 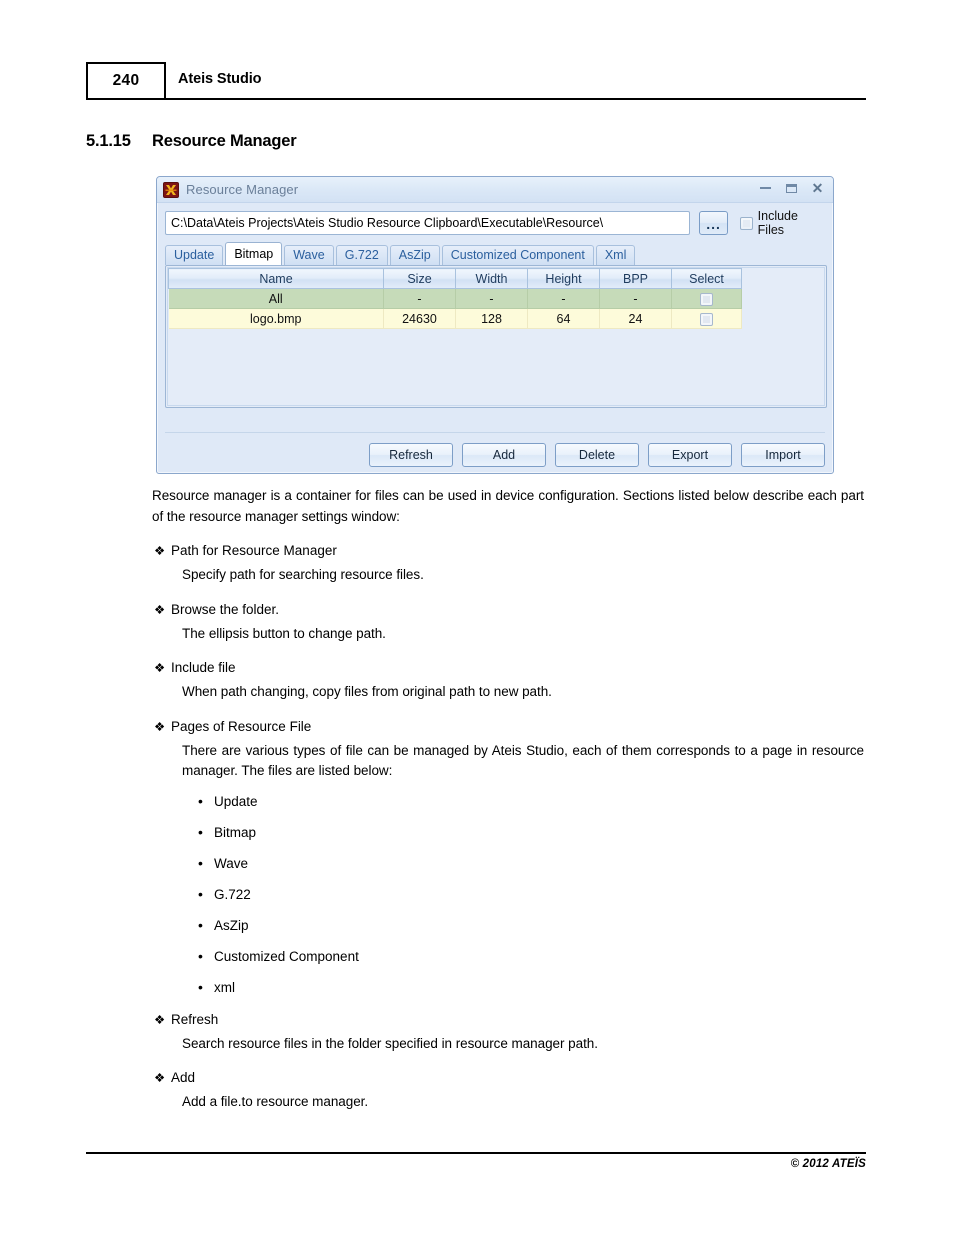 I want to click on maximize-icon, so click(x=791, y=188).